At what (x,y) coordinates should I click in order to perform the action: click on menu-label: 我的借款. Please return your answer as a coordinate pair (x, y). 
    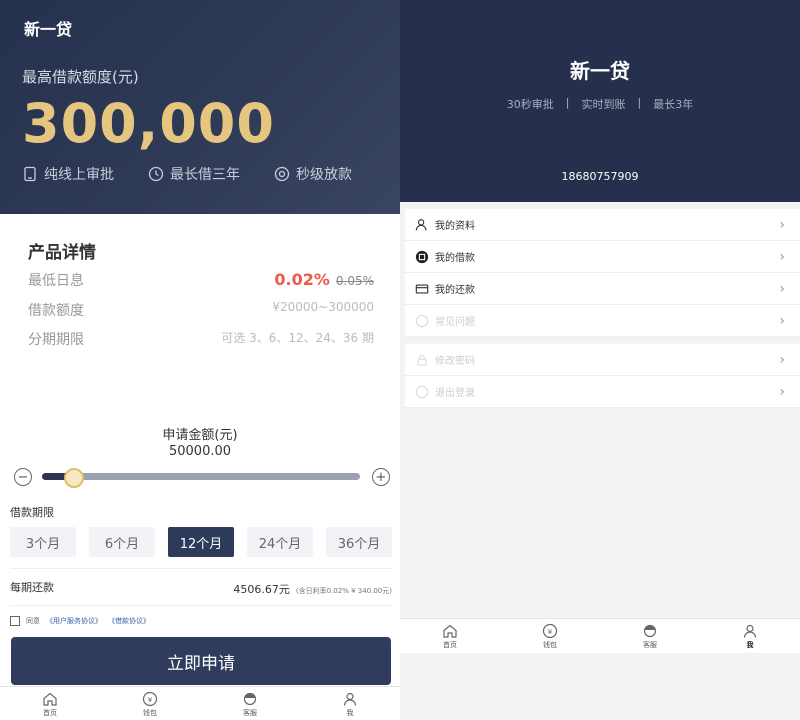
    Looking at the image, I should click on (455, 258).